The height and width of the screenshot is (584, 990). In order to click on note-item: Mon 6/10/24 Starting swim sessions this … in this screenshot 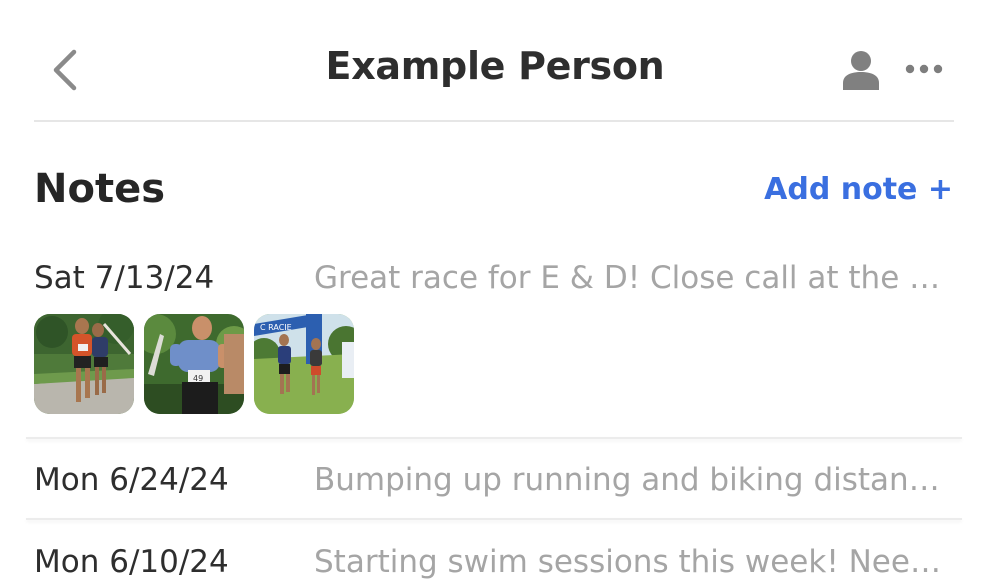, I will do `click(494, 563)`.